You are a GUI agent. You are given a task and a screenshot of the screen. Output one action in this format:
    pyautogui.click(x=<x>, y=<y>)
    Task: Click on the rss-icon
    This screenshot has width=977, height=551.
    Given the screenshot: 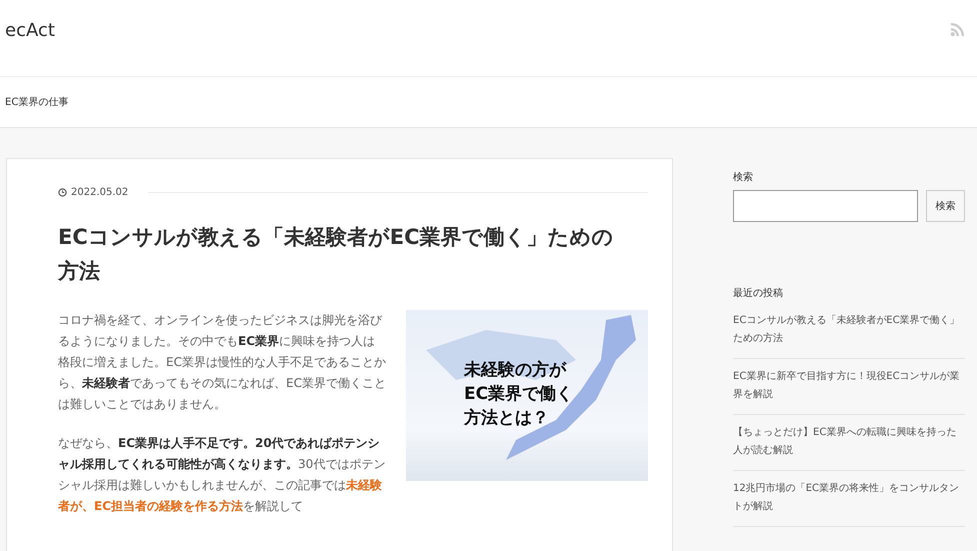 What is the action you would take?
    pyautogui.click(x=957, y=29)
    